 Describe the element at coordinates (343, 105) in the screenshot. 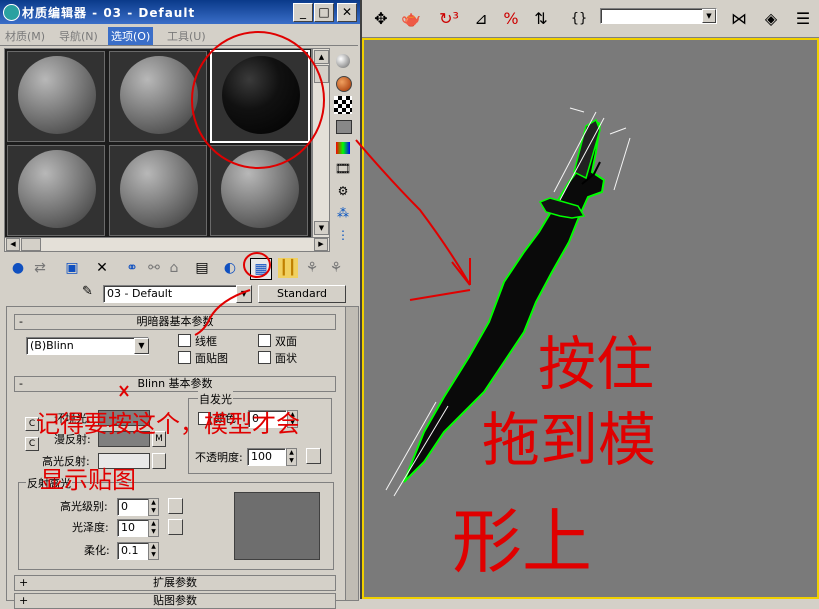

I see `background-checker-icon` at that location.